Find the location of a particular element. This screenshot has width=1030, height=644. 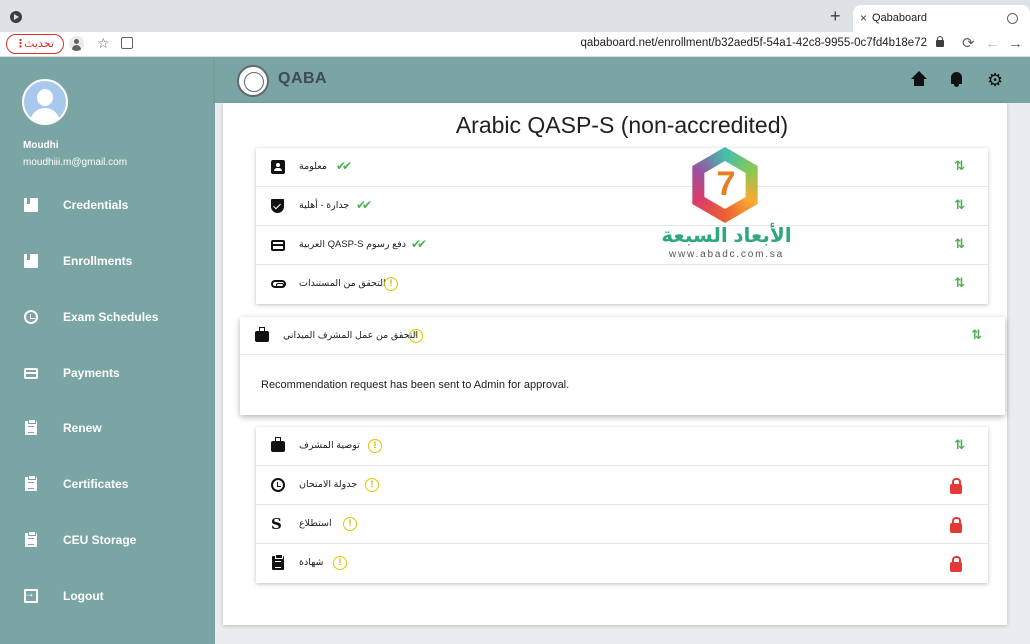

sidebar-item-label: Exam Schedules is located at coordinates (111, 317).